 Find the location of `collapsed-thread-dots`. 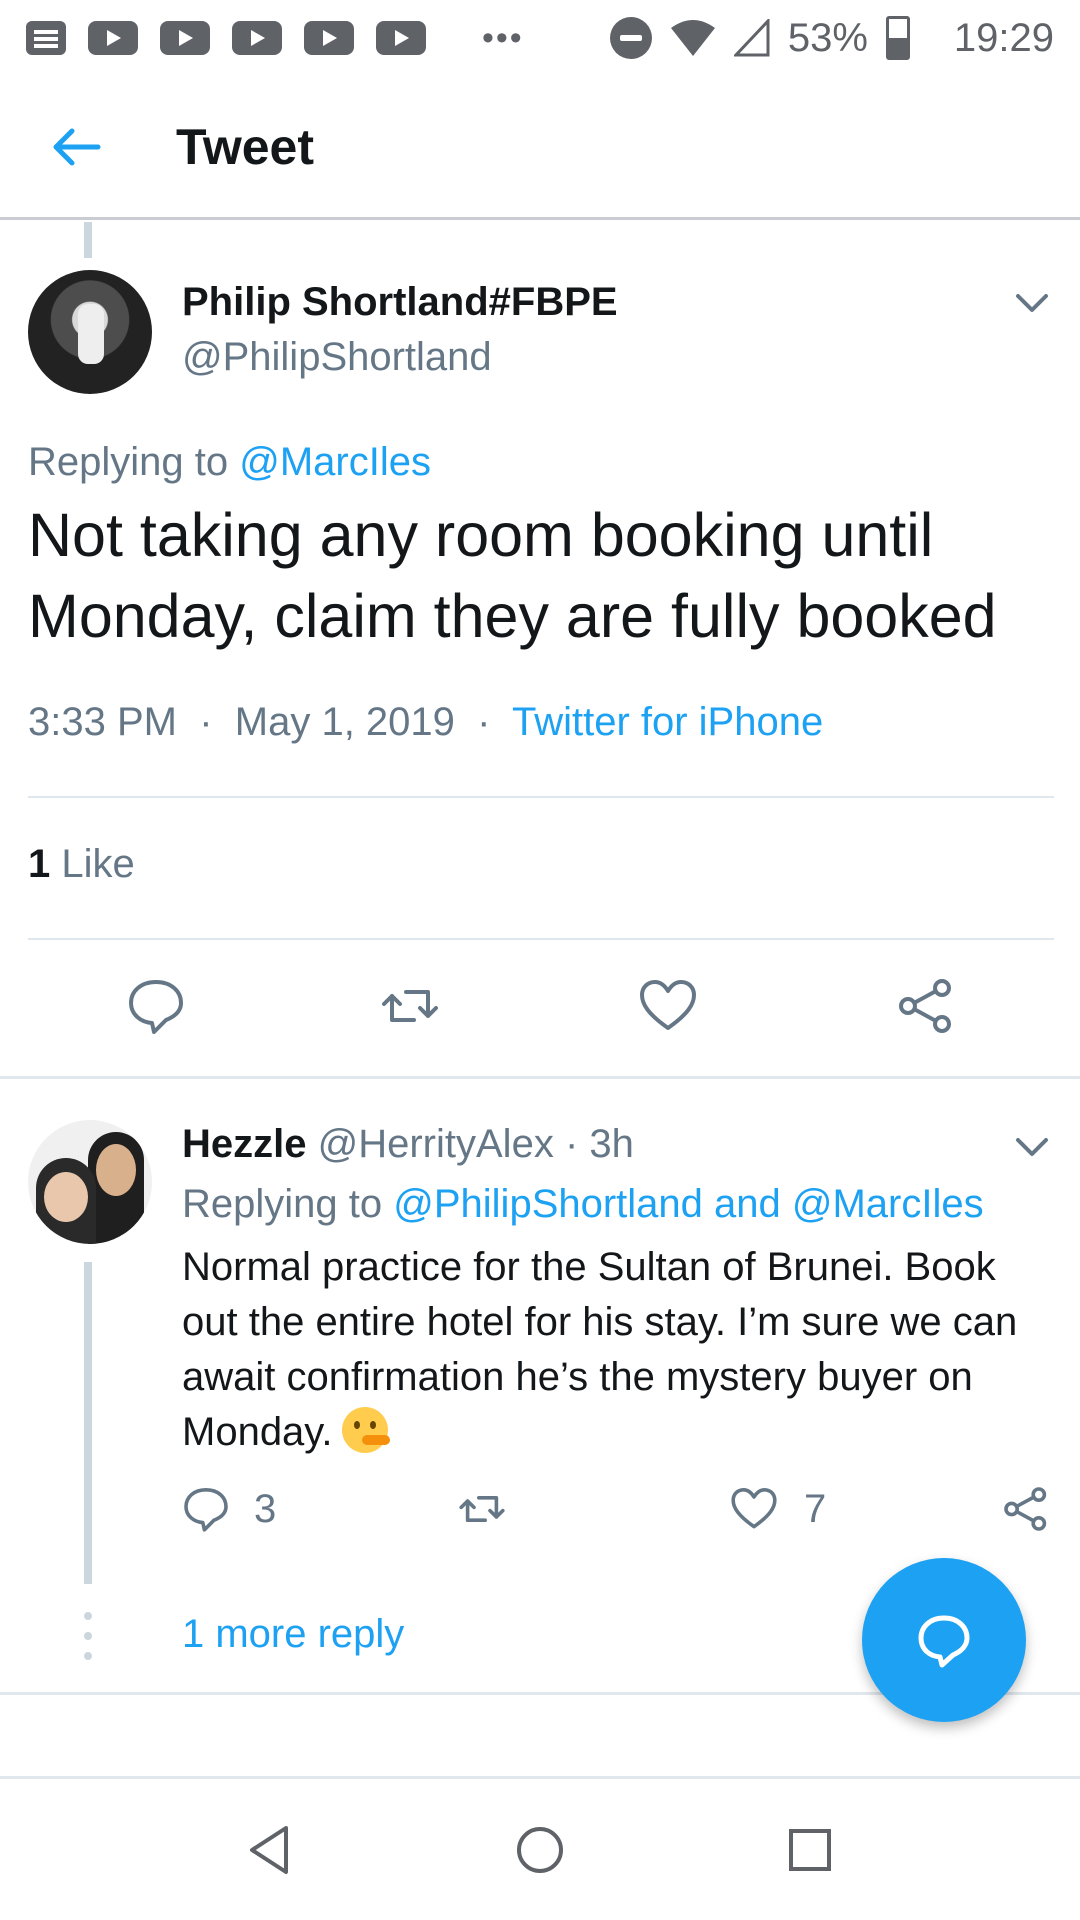

collapsed-thread-dots is located at coordinates (88, 1642).